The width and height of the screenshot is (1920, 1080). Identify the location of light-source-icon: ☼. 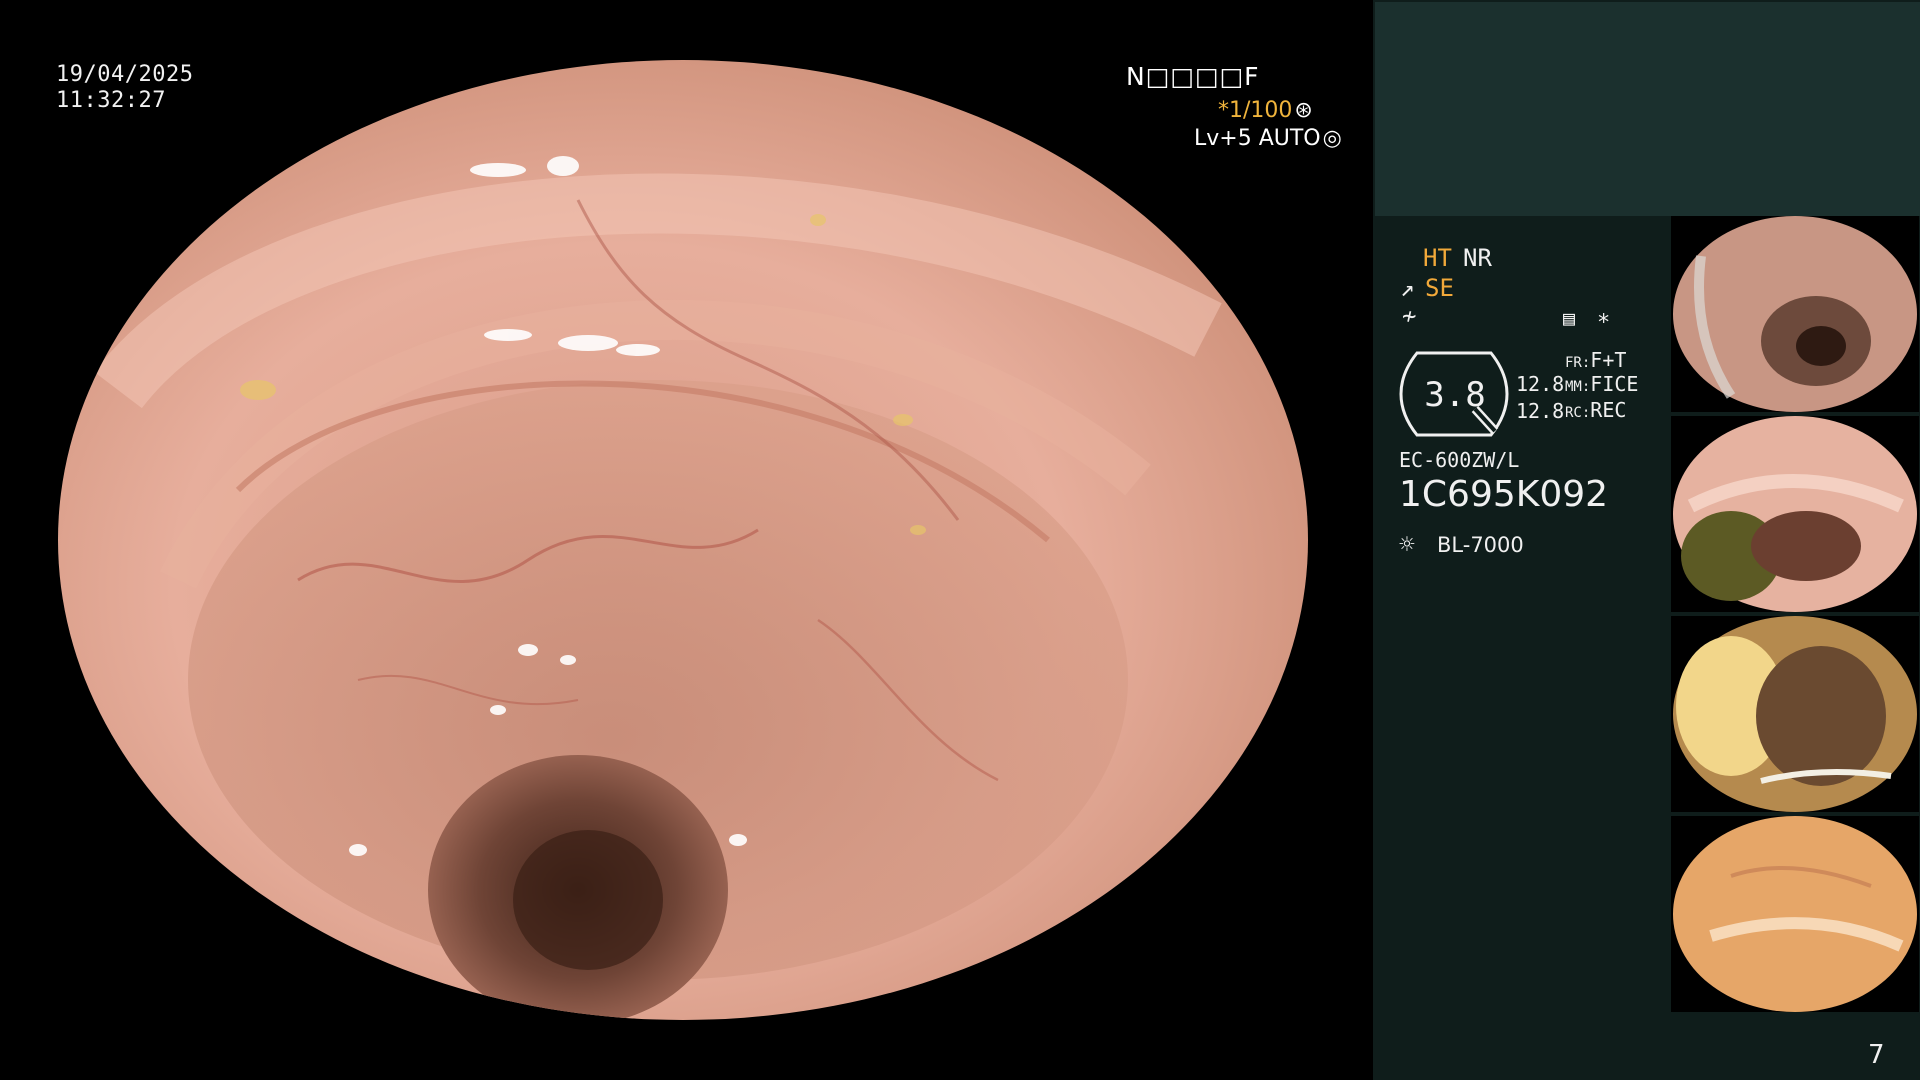
(1407, 545).